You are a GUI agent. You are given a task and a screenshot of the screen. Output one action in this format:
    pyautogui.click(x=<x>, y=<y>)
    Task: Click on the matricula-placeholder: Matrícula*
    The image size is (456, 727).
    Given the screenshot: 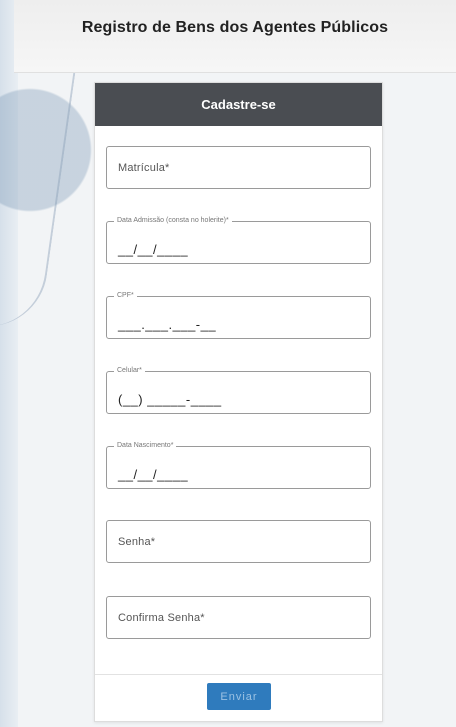 What is the action you would take?
    pyautogui.click(x=144, y=167)
    